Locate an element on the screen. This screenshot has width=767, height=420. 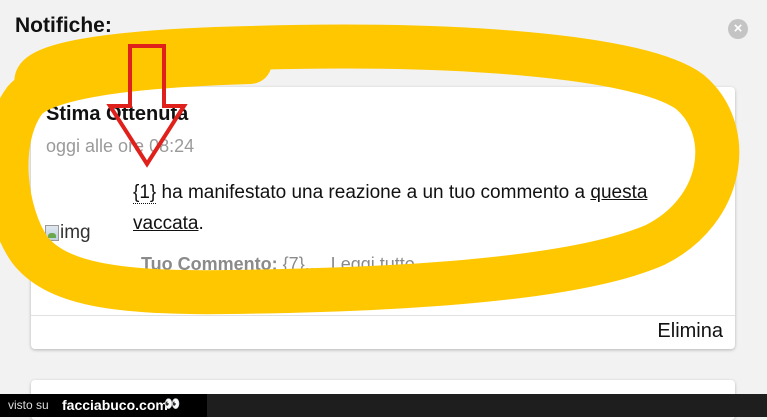
user-placeholder: {1} is located at coordinates (145, 193).